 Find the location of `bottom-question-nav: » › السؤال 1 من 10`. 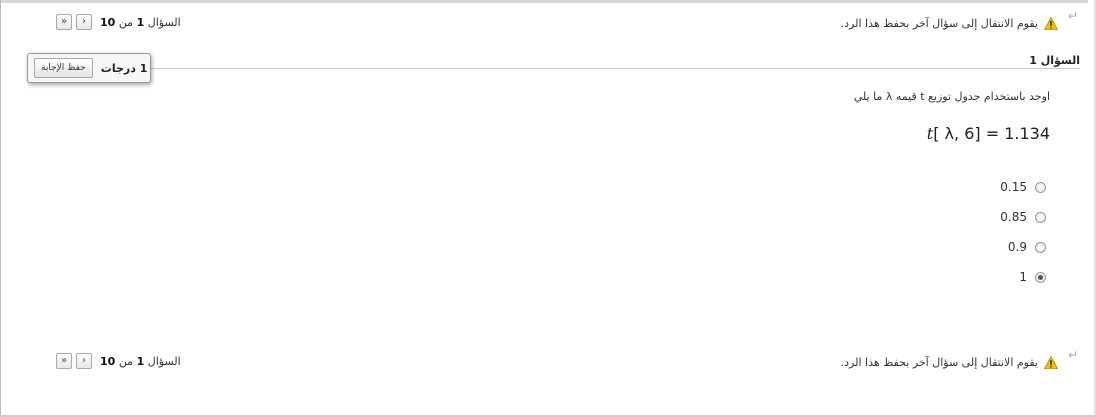

bottom-question-nav: » › السؤال 1 من 10 is located at coordinates (118, 361).